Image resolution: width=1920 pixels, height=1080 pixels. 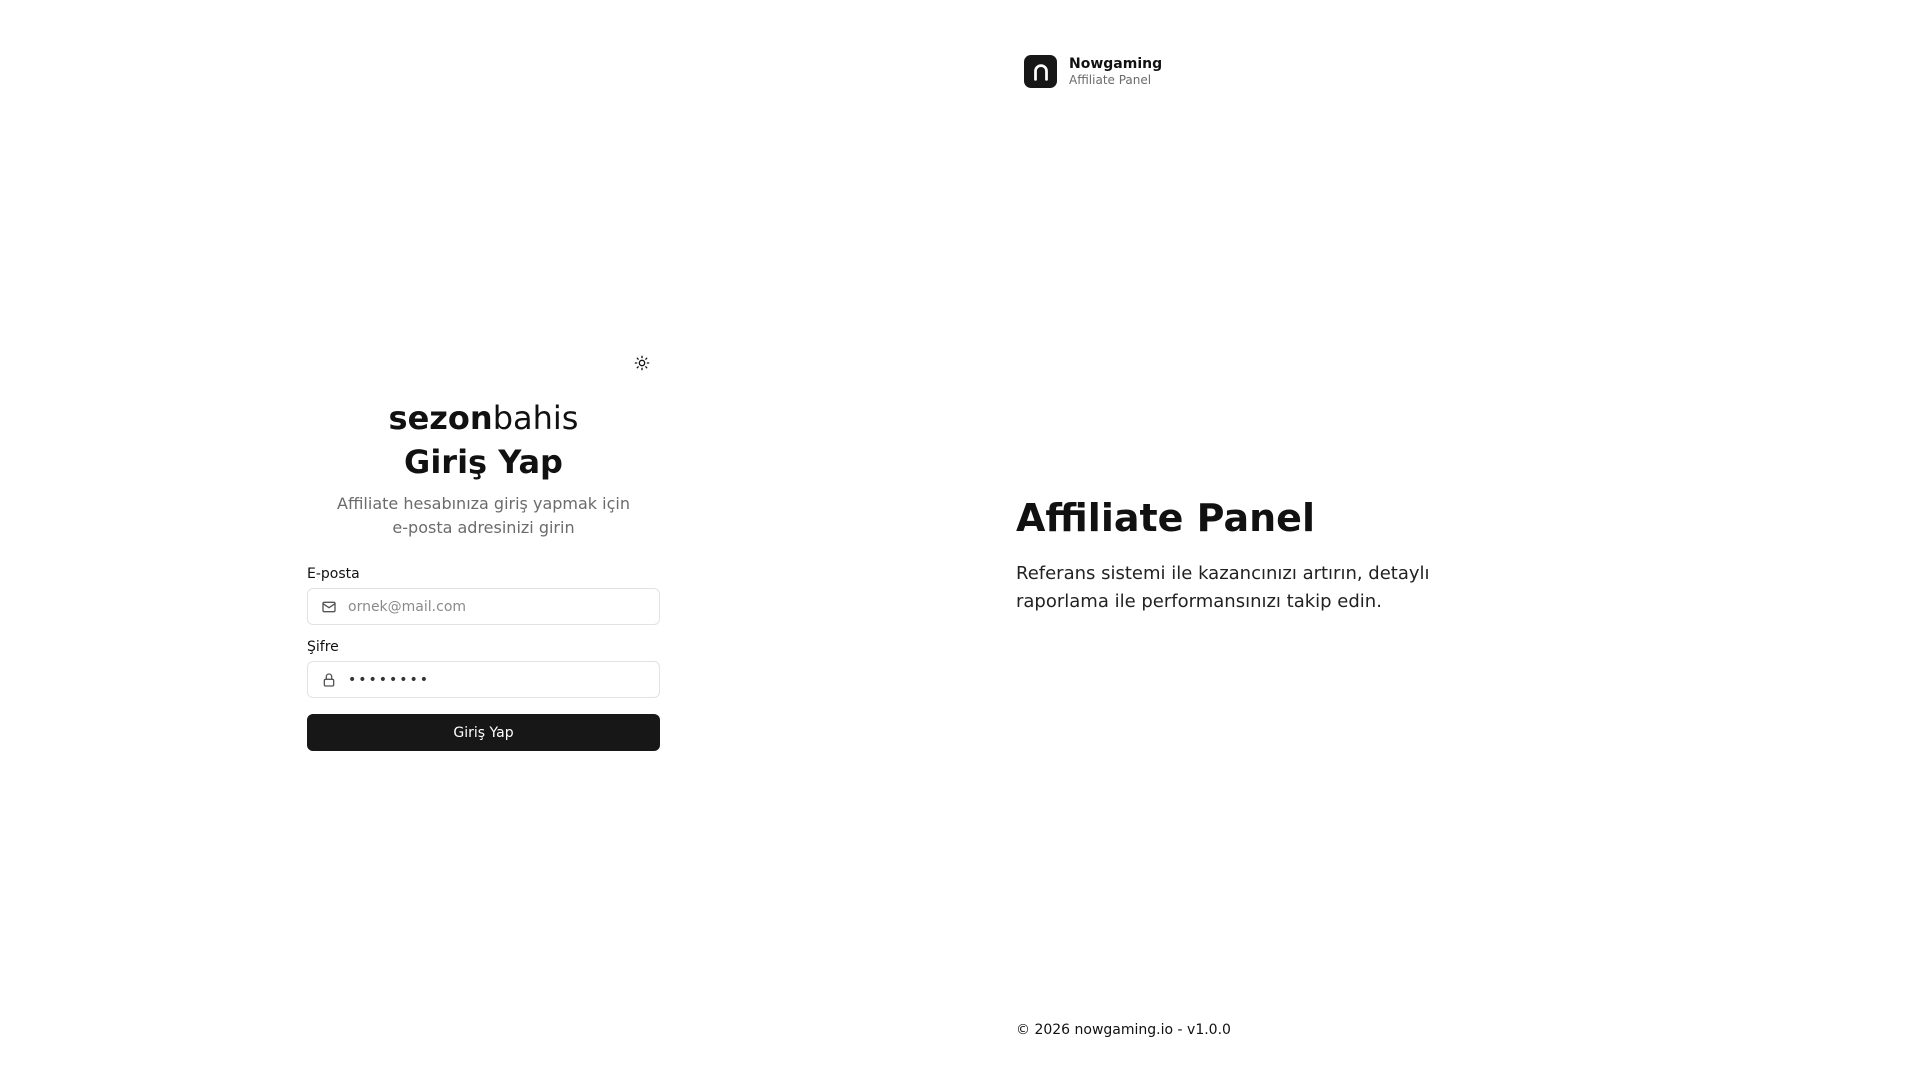 What do you see at coordinates (328, 679) in the screenshot?
I see `lock-icon` at bounding box center [328, 679].